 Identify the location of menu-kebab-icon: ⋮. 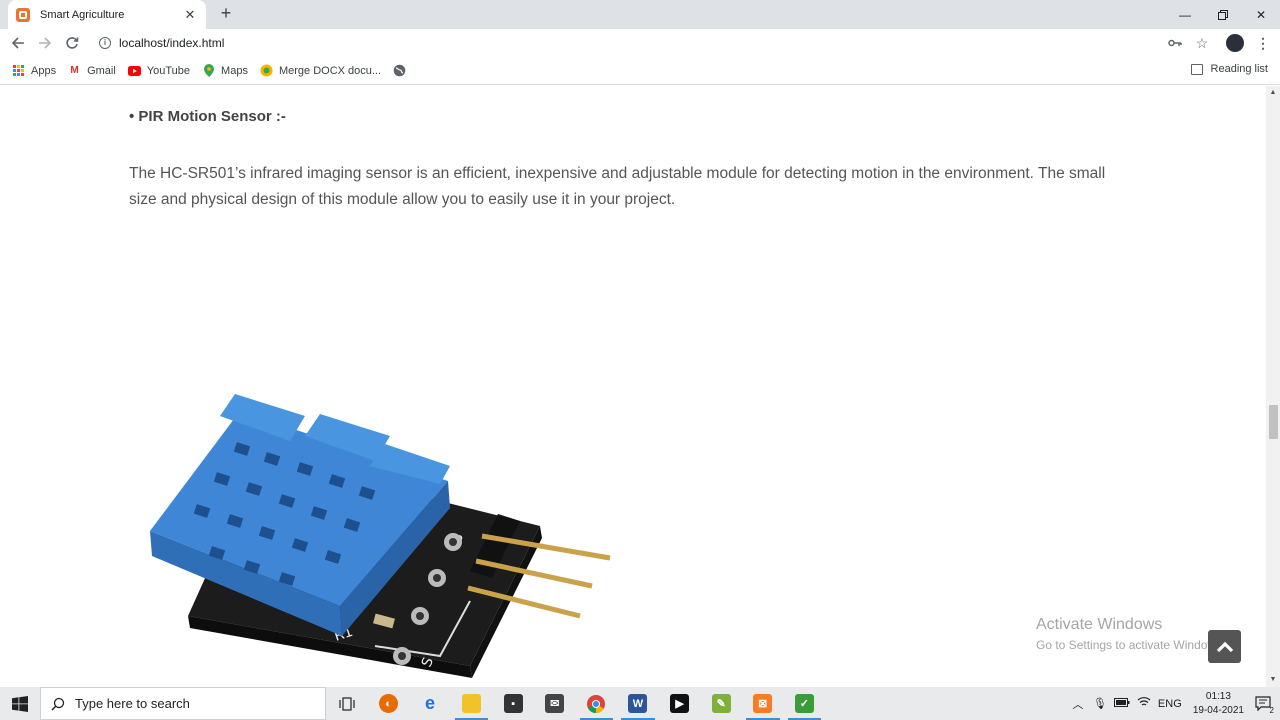
(1263, 43).